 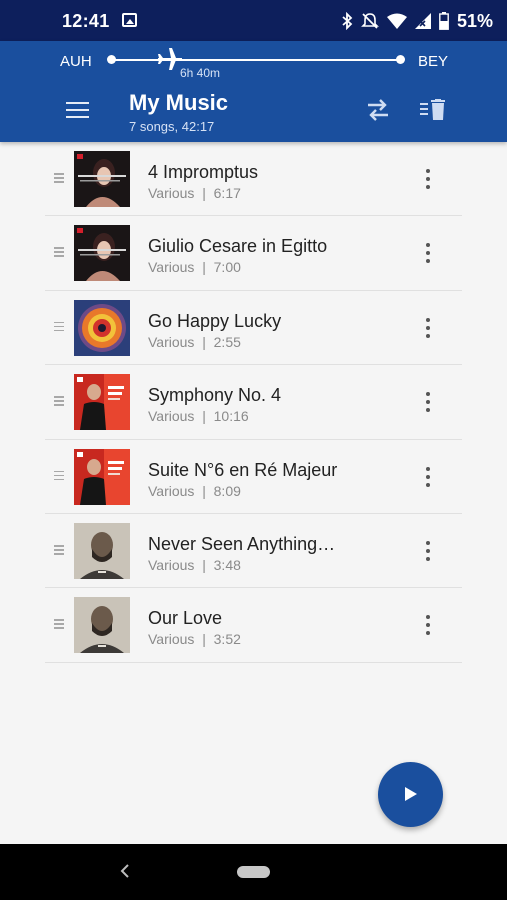 I want to click on bluetooth-icon, so click(x=347, y=21).